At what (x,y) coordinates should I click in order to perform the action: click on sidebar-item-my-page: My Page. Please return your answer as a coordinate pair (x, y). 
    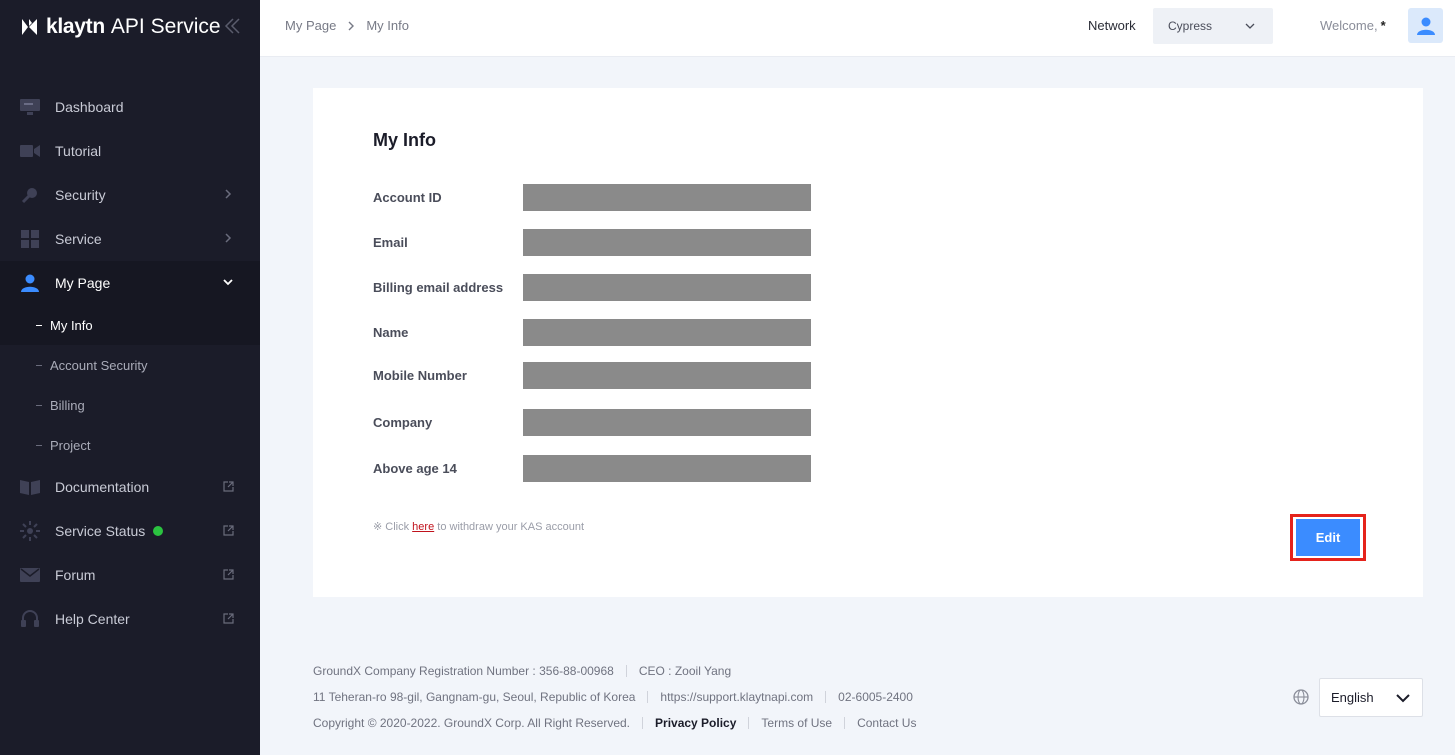
    Looking at the image, I should click on (130, 283).